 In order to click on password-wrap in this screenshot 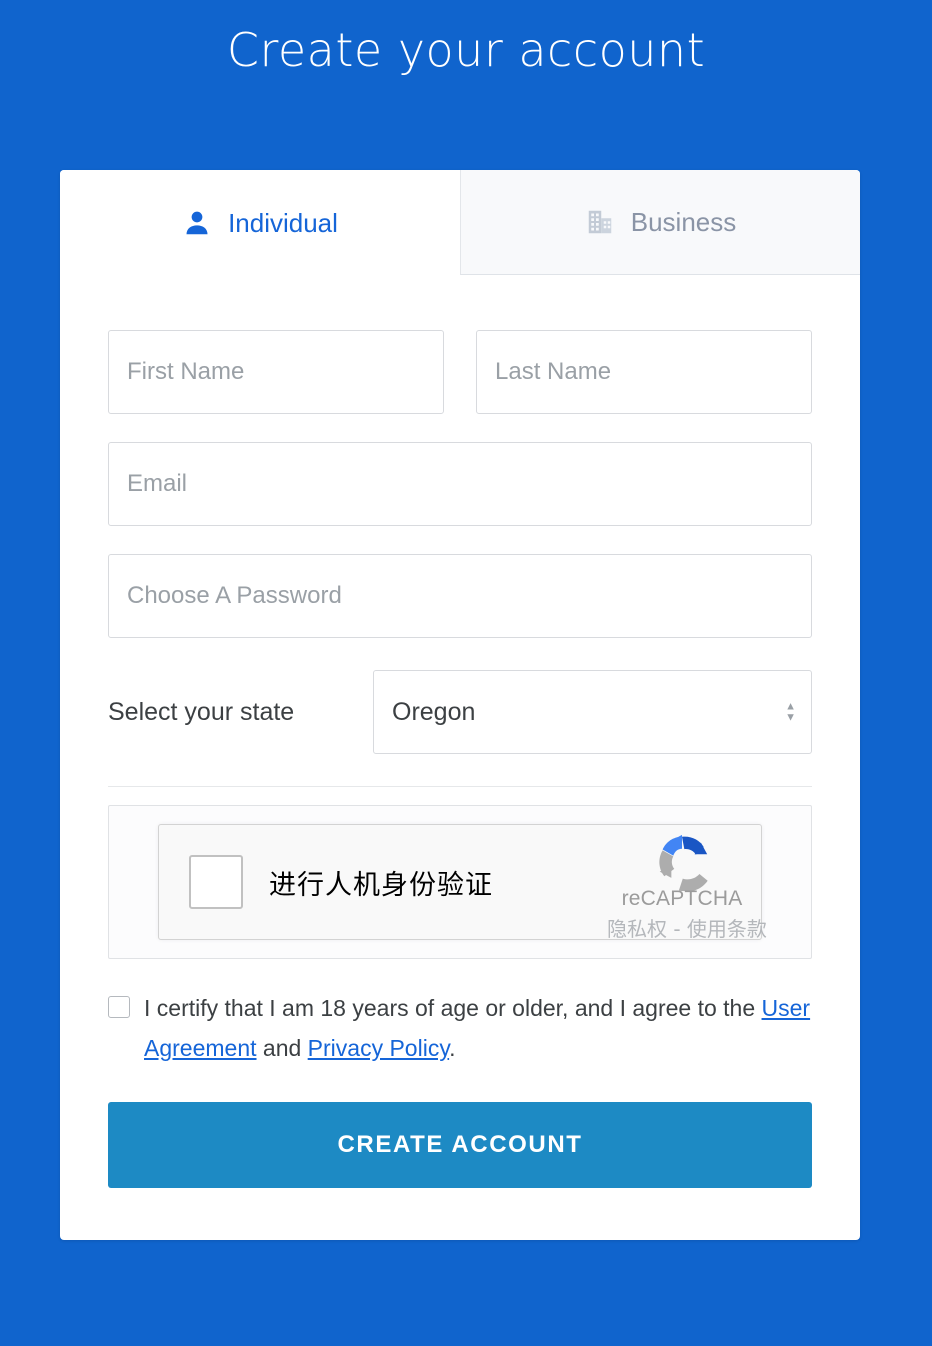, I will do `click(460, 596)`.